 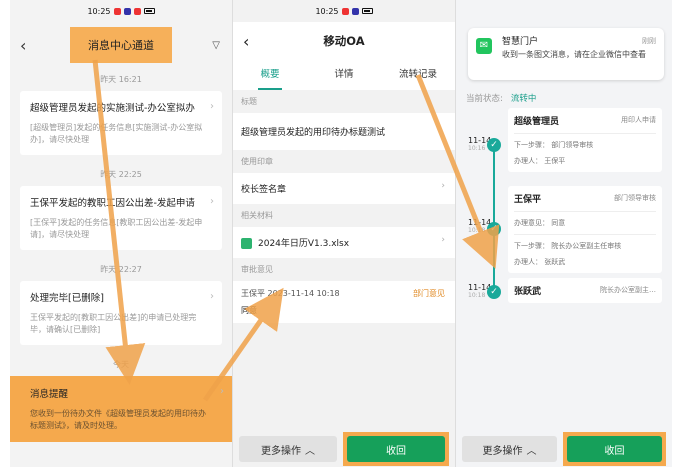 What do you see at coordinates (429, 293) in the screenshot?
I see `opinion-tag: 部门意见` at bounding box center [429, 293].